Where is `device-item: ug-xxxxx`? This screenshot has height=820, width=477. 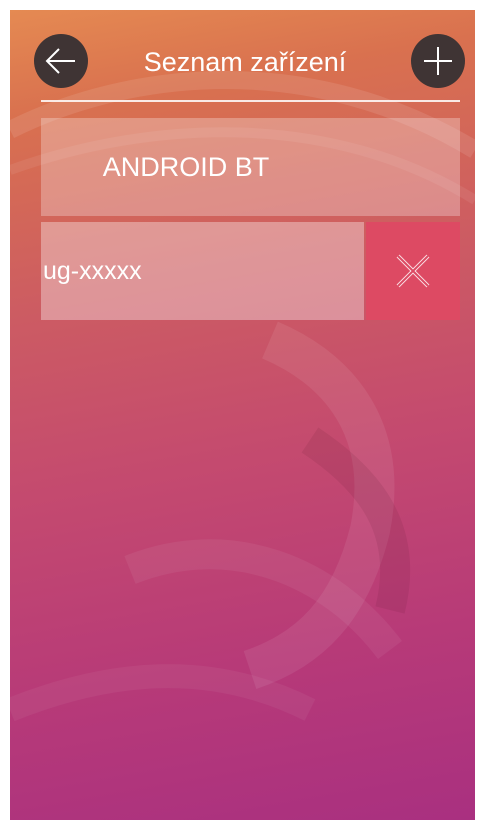
device-item: ug-xxxxx is located at coordinates (202, 271).